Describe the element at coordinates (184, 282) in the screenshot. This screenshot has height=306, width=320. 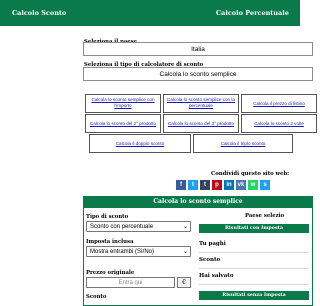
I see `currency-addon: €` at that location.